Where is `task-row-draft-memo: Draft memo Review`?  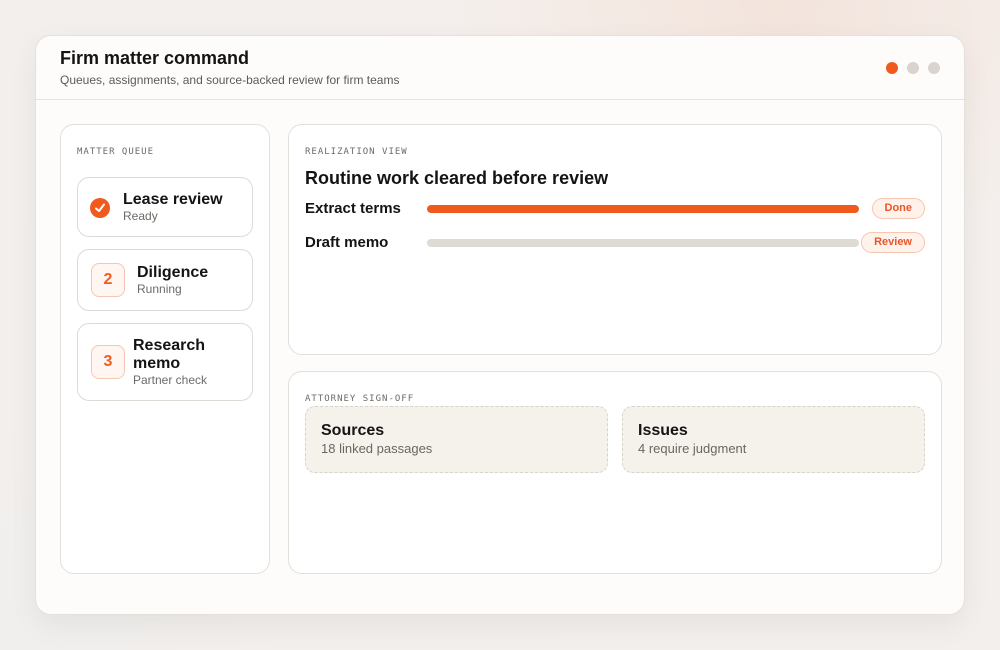
task-row-draft-memo: Draft memo Review is located at coordinates (615, 243).